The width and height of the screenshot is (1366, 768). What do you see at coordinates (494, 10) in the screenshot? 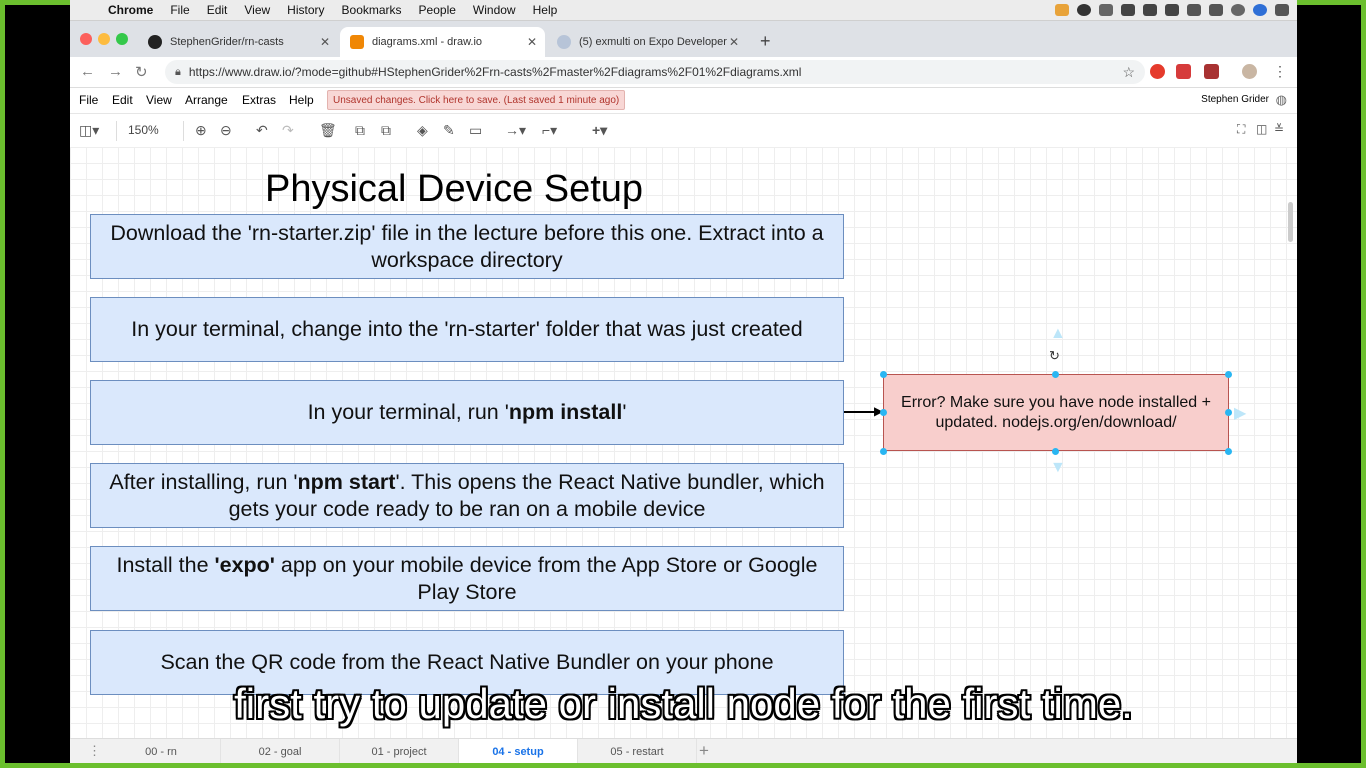
I see `menu-window: Window` at bounding box center [494, 10].